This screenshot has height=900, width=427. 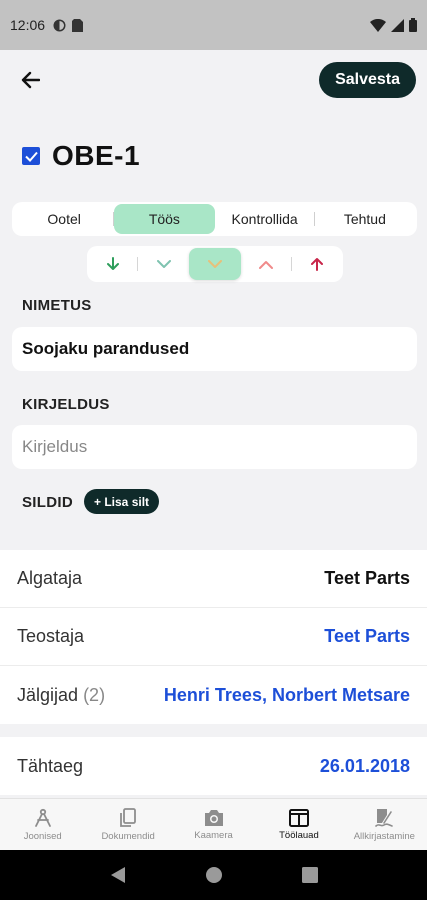 I want to click on followers-label-group: Jälgijad (2), so click(x=61, y=695).